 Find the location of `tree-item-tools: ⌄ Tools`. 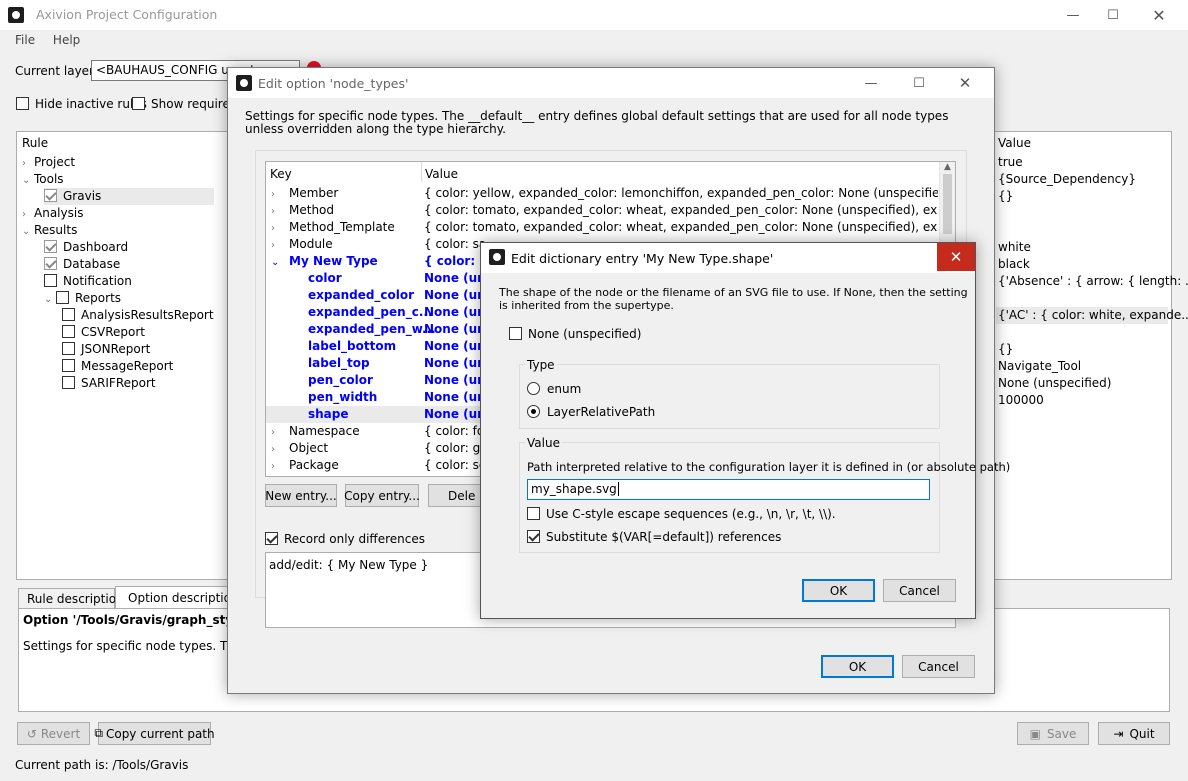

tree-item-tools: ⌄ Tools is located at coordinates (43, 179).